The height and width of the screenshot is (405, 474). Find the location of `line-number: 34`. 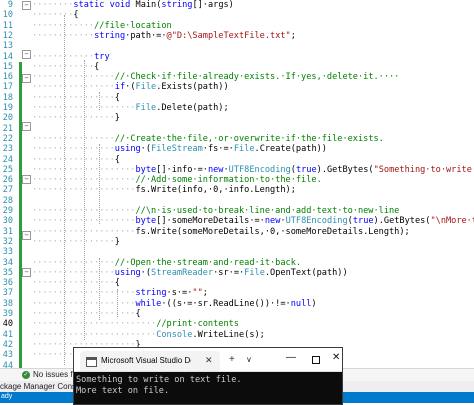

line-number: 34 is located at coordinates (7, 262).